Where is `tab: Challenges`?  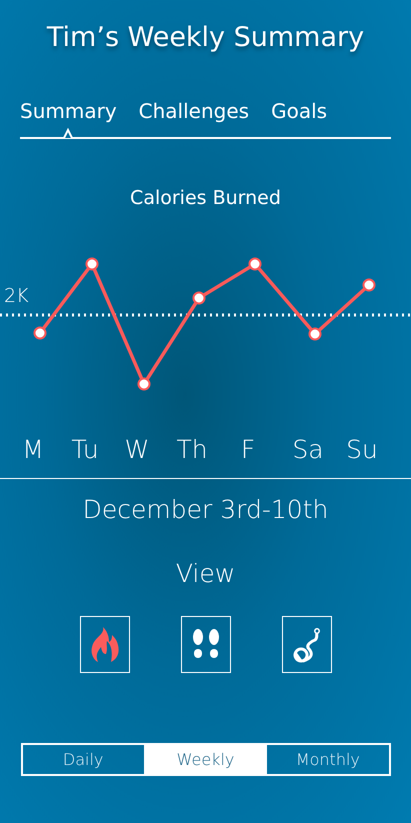
tab: Challenges is located at coordinates (194, 118).